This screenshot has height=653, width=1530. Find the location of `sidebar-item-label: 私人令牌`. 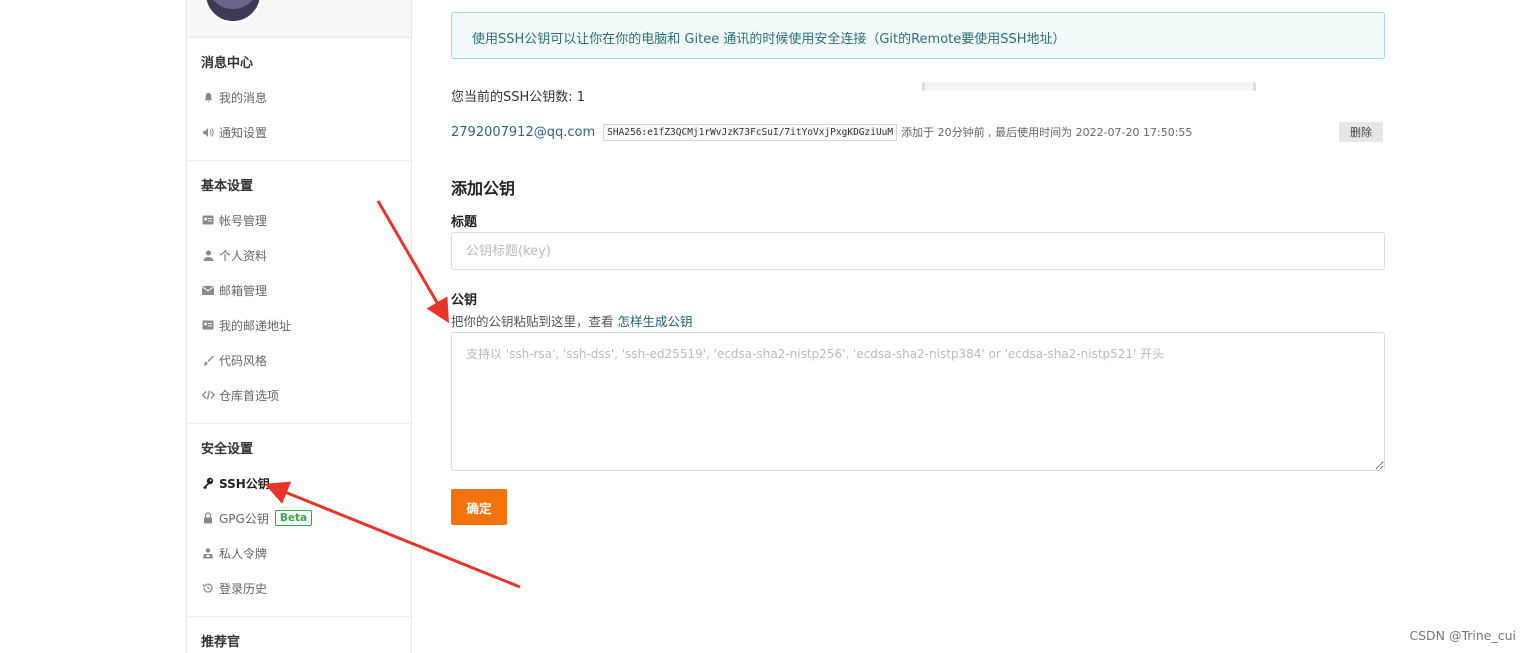

sidebar-item-label: 私人令牌 is located at coordinates (243, 553).